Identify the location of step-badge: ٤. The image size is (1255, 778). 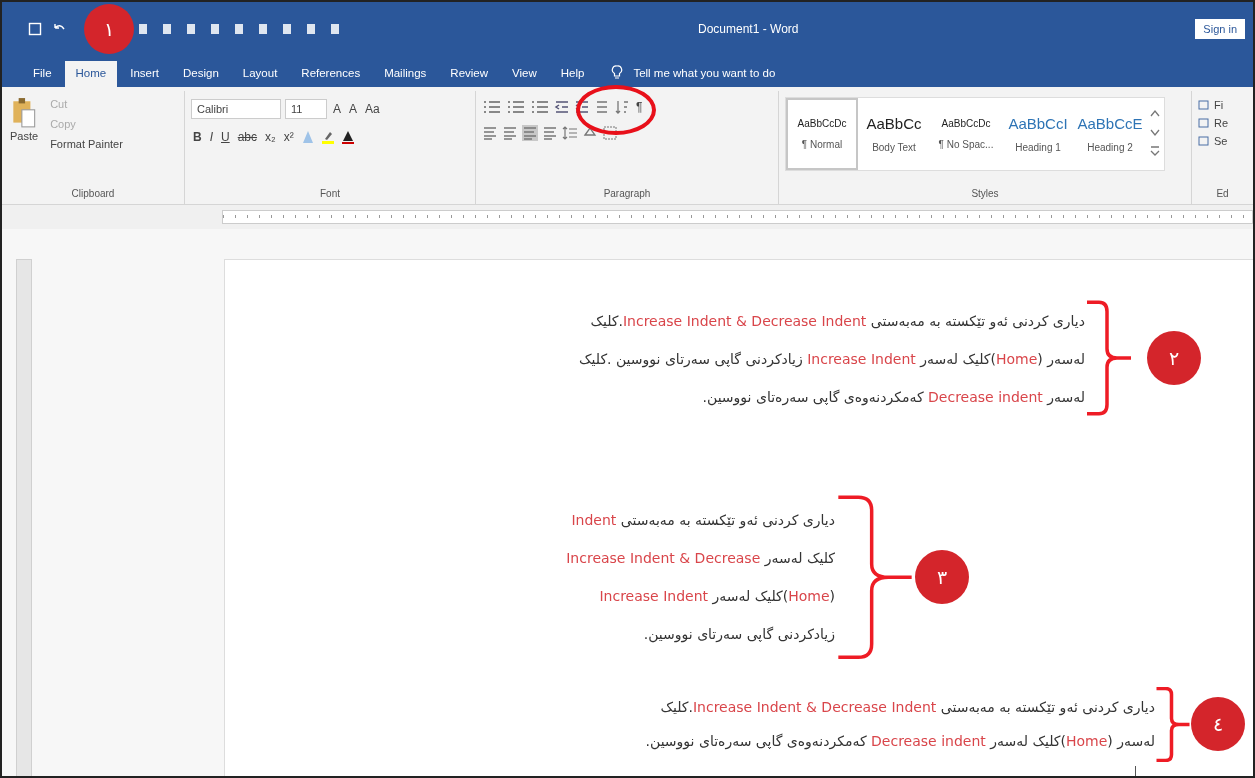
(1218, 724).